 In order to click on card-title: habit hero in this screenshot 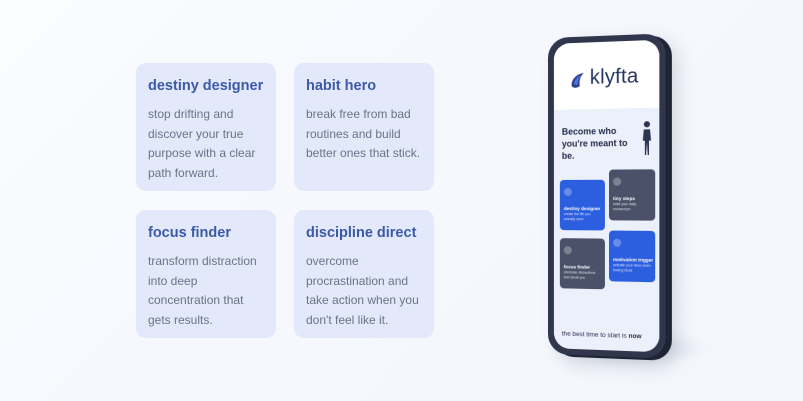, I will do `click(364, 86)`.